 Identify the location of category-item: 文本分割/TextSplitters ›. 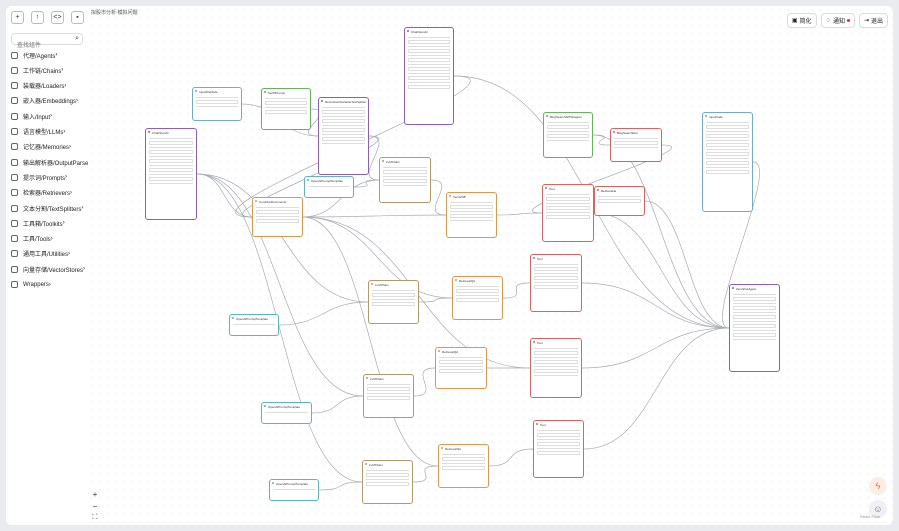
(47, 208).